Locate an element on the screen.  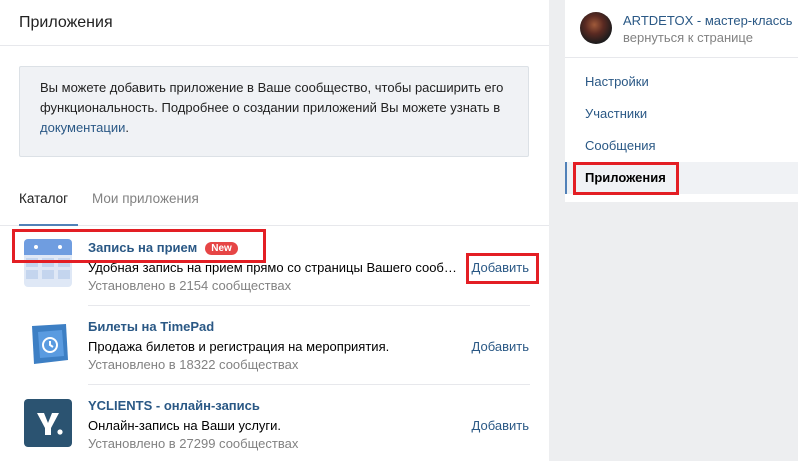
tab-catalog: Каталог is located at coordinates (43, 198).